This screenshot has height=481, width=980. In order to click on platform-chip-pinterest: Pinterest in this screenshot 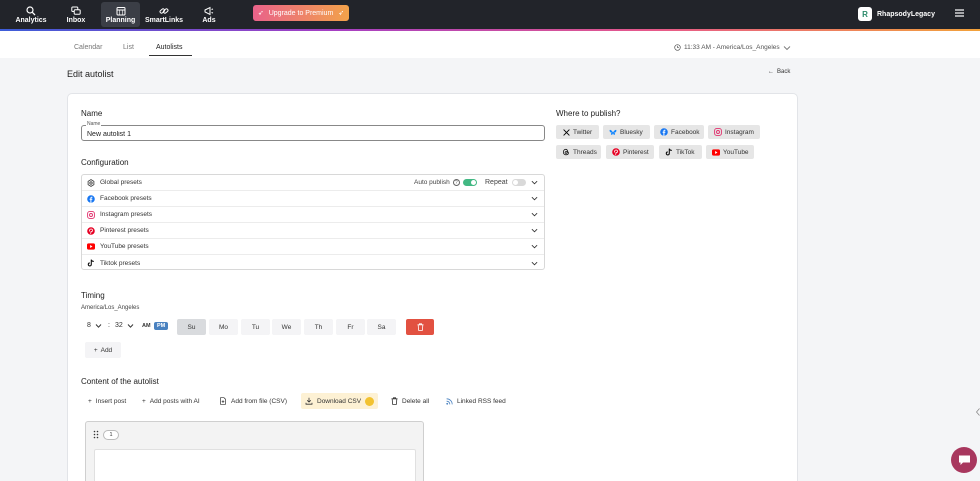, I will do `click(630, 152)`.